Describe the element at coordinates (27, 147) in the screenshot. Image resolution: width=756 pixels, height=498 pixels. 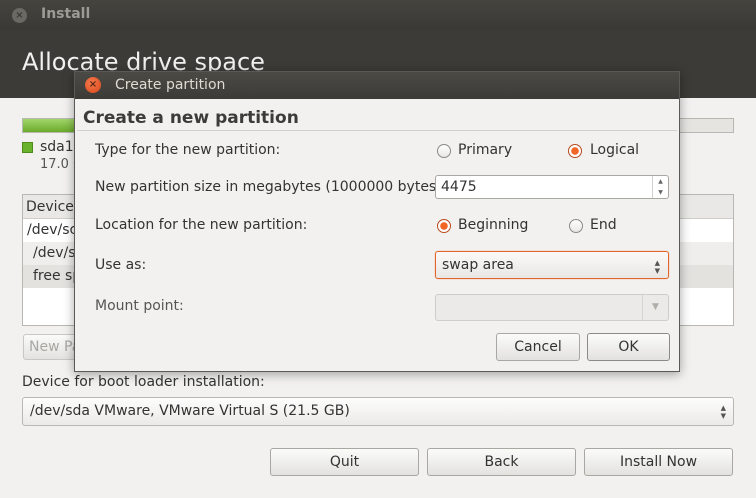
I see `partition-color-swatch` at that location.